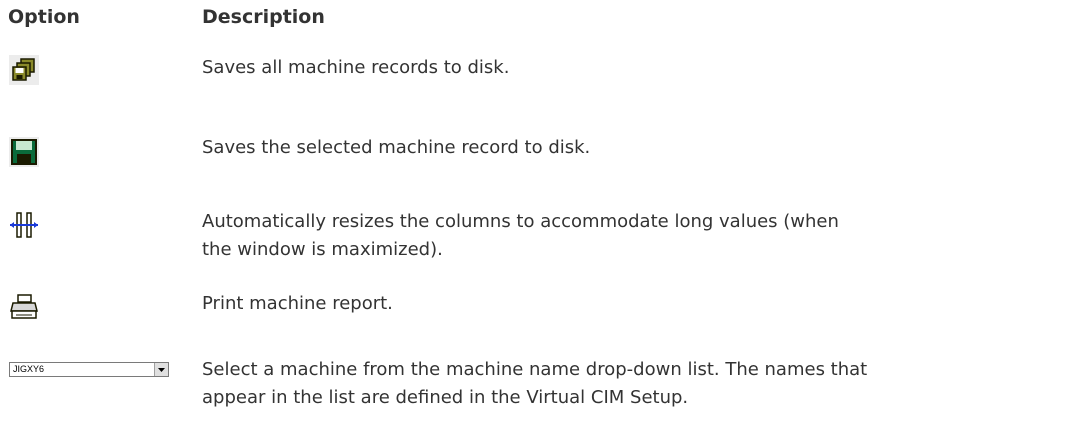 The image size is (1088, 438). What do you see at coordinates (356, 67) in the screenshot?
I see `row-description: Saves all machine records to disk.` at bounding box center [356, 67].